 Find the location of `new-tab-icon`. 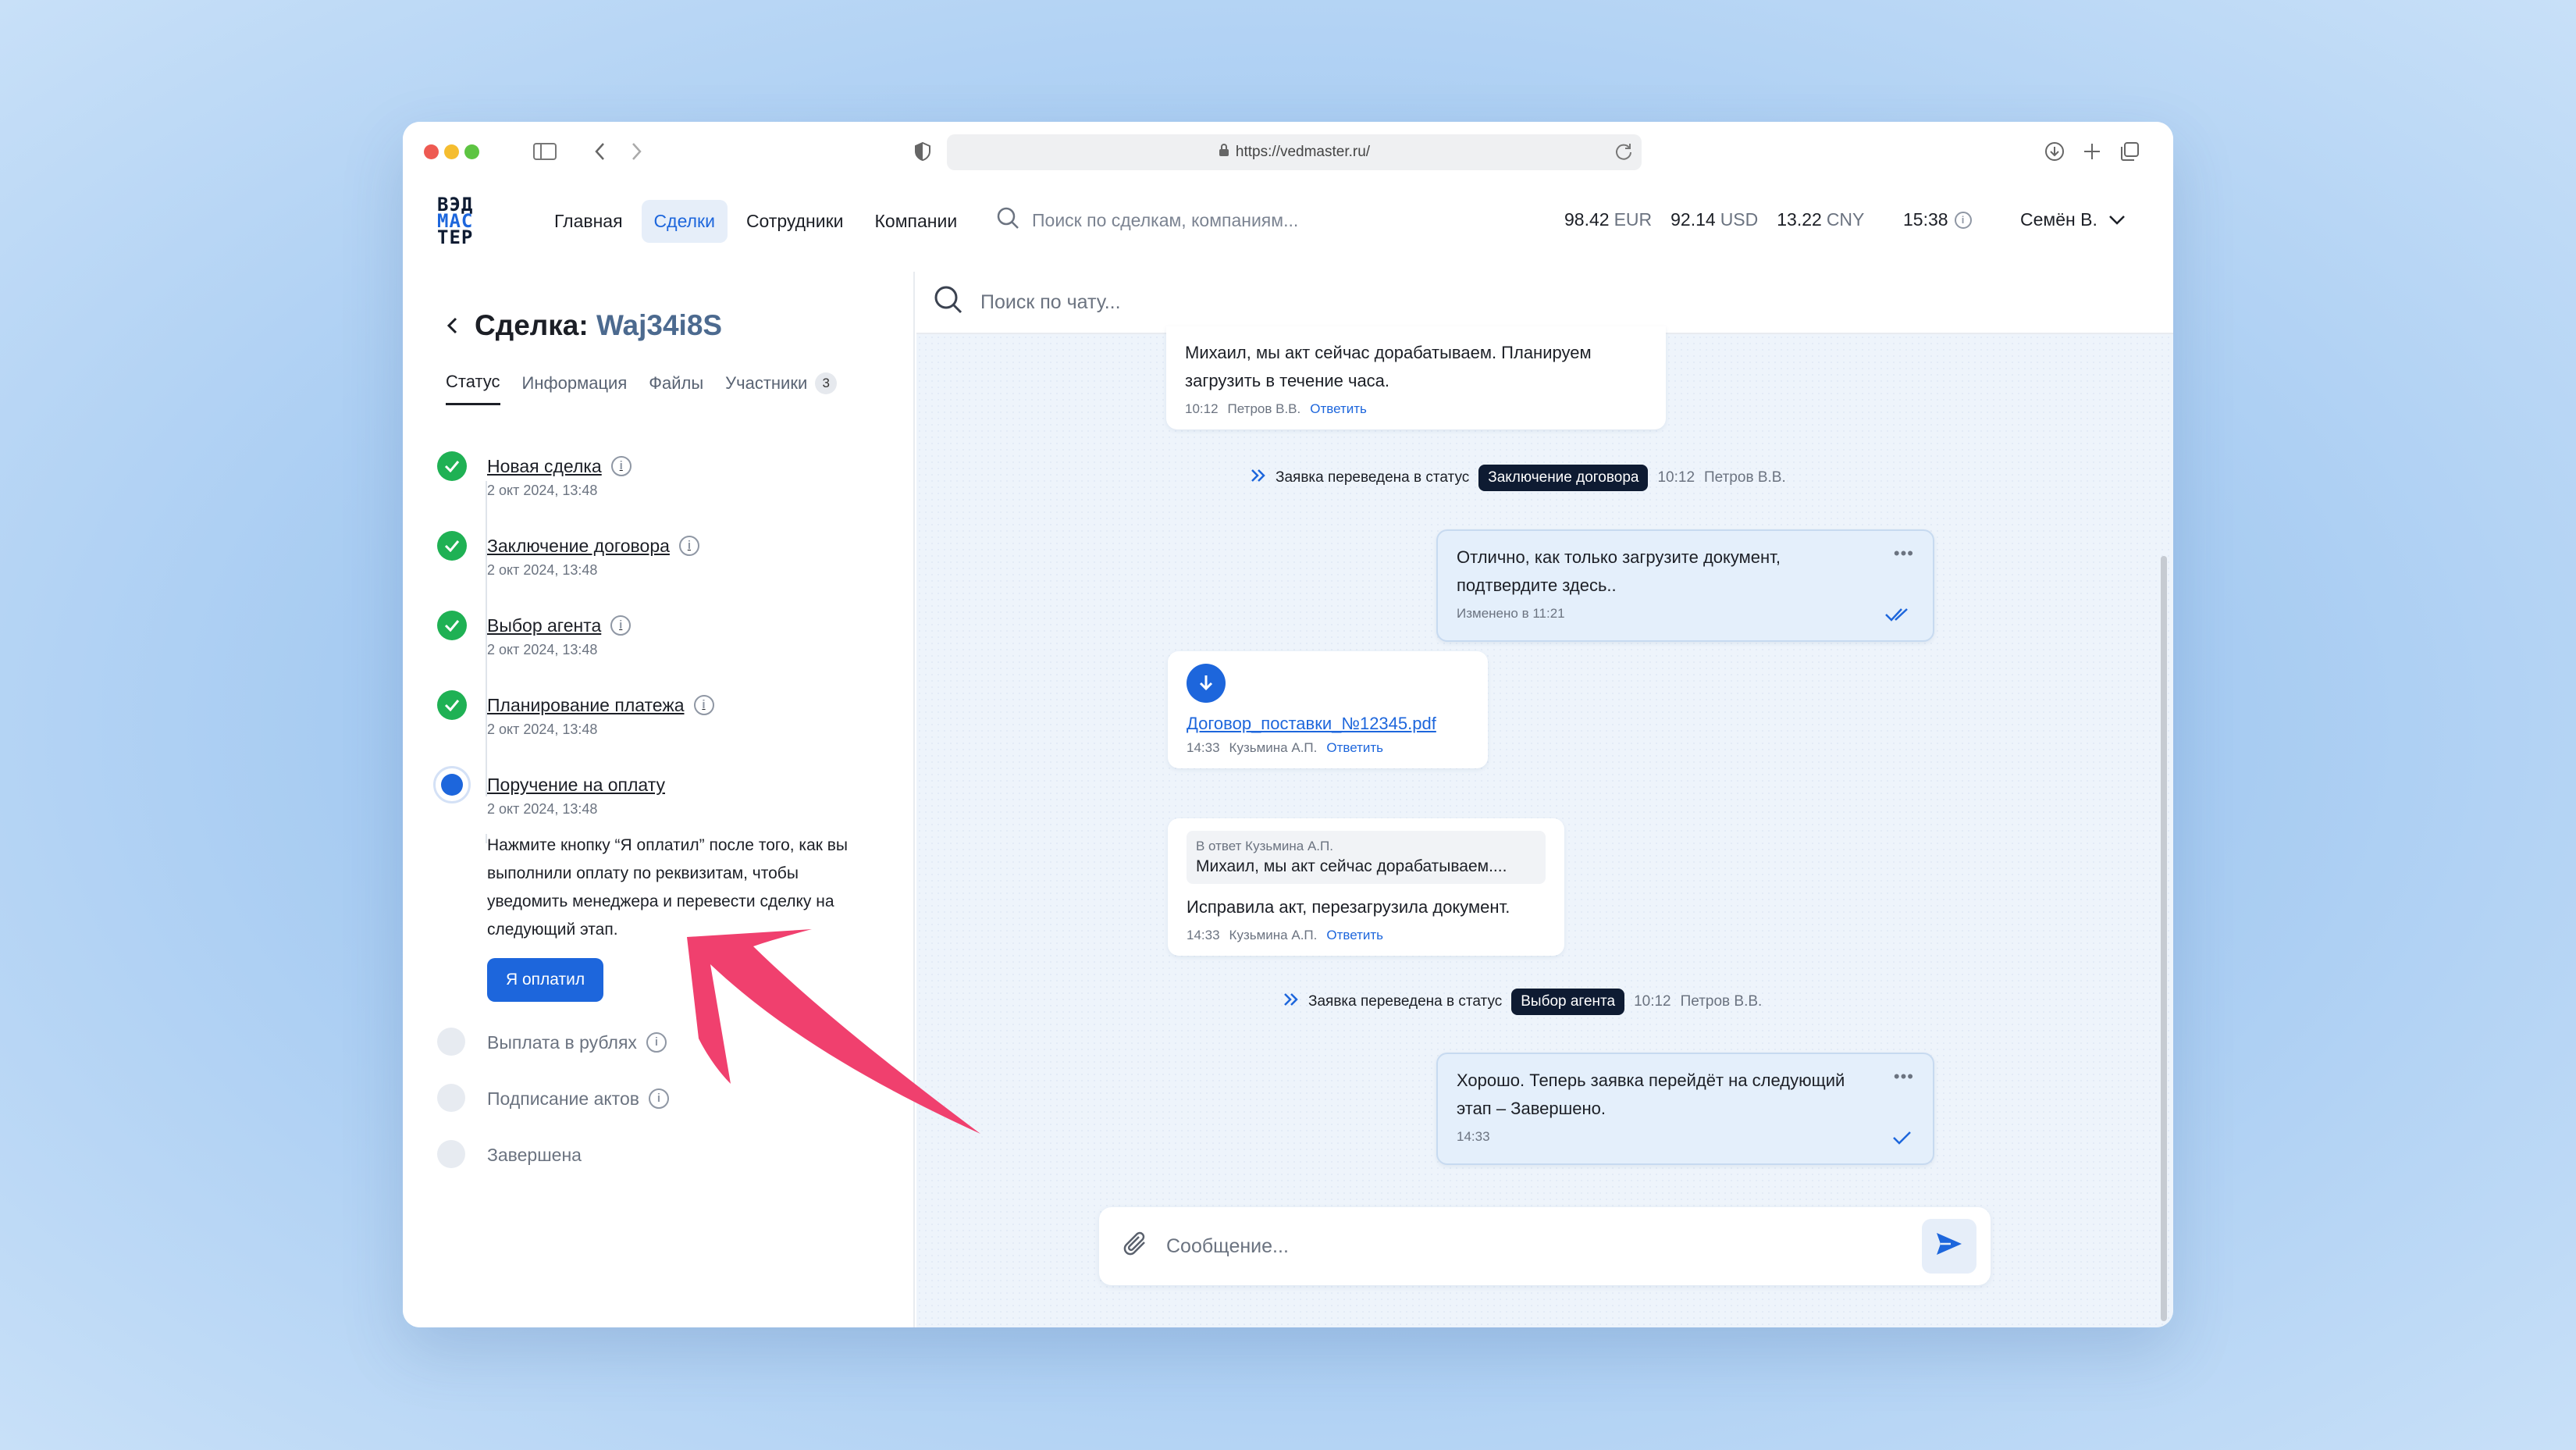

new-tab-icon is located at coordinates (2092, 151).